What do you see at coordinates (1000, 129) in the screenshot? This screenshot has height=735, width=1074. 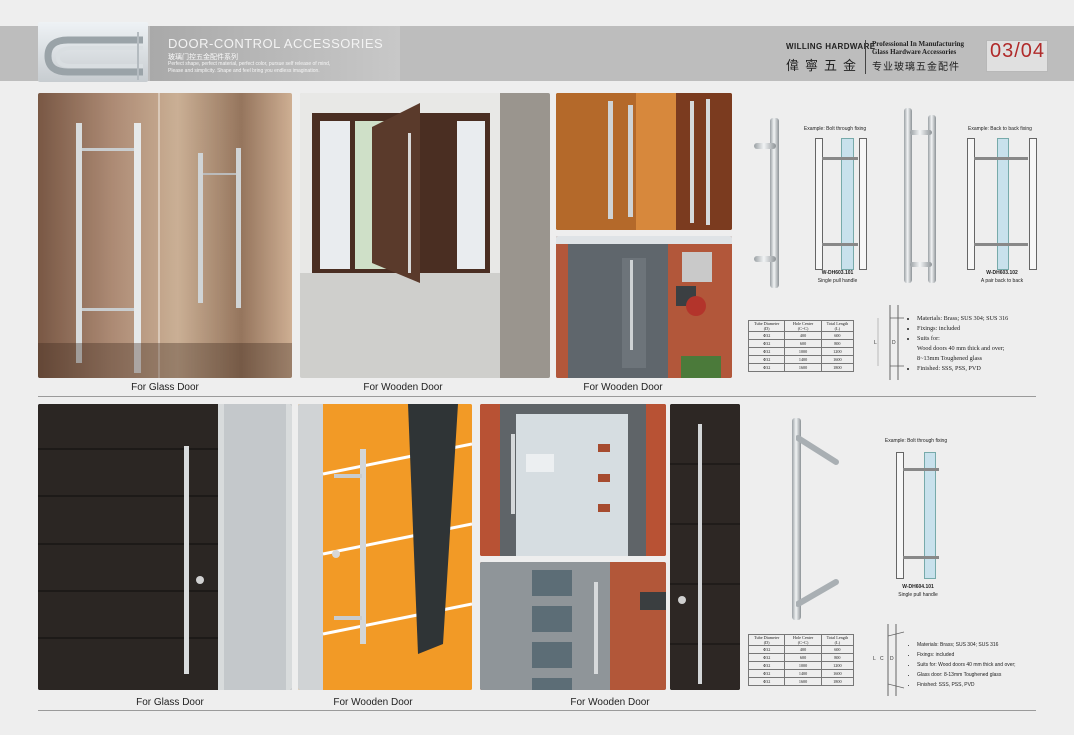 I see `product1-example-2: Example: Back to back fixing` at bounding box center [1000, 129].